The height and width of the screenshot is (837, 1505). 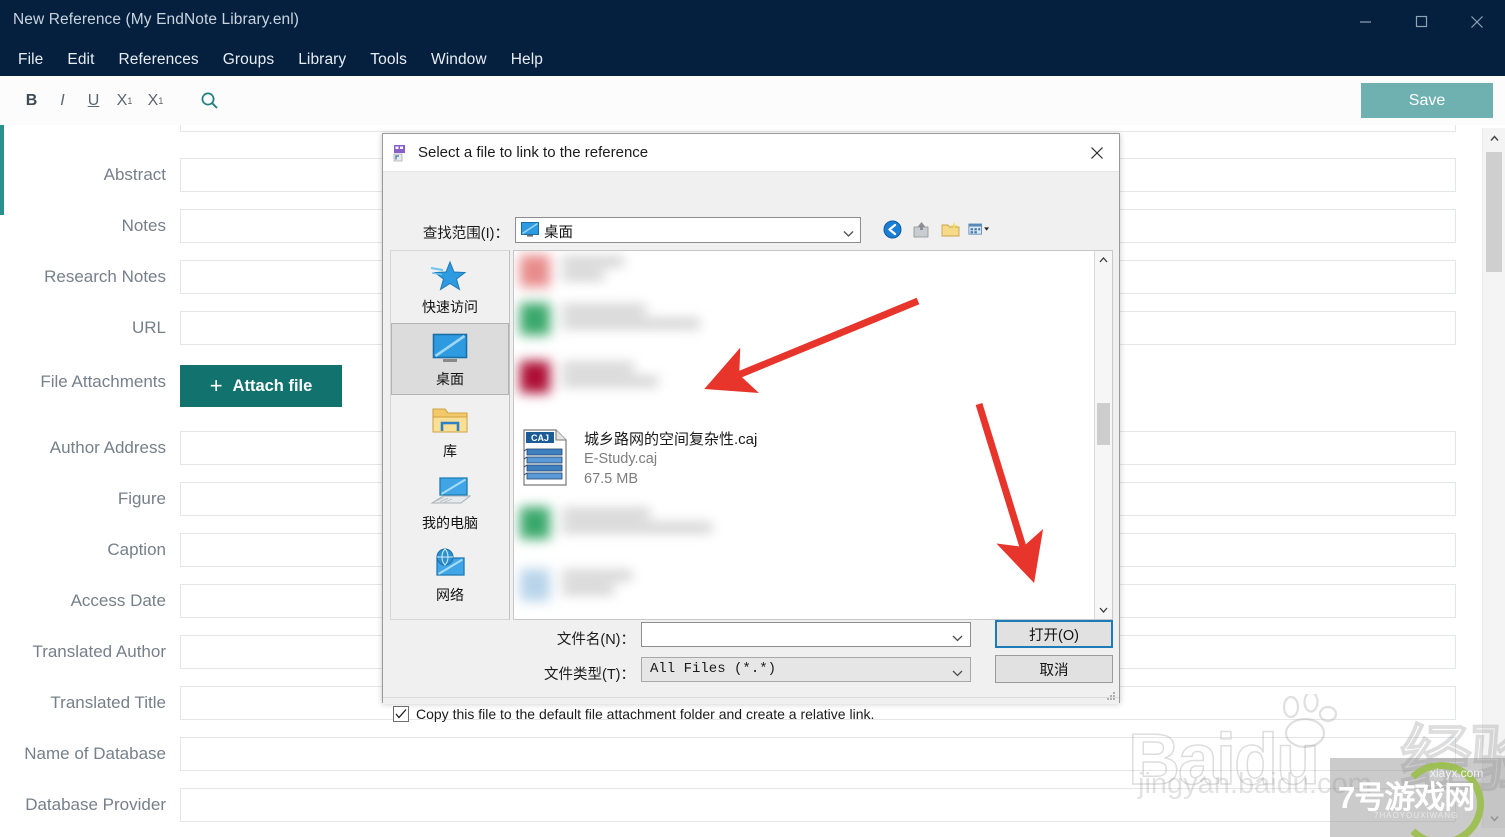 What do you see at coordinates (159, 60) in the screenshot?
I see `menu-item-references: References` at bounding box center [159, 60].